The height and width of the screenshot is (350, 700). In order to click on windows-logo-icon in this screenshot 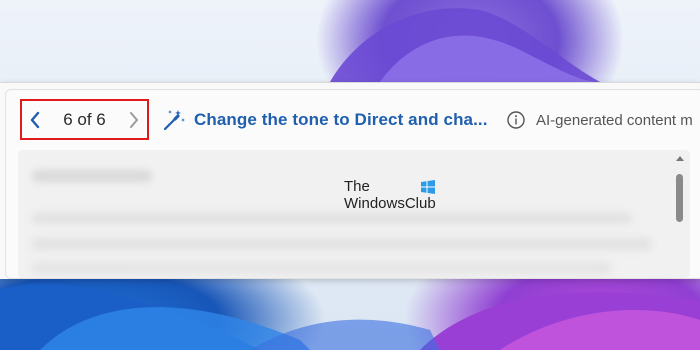, I will do `click(428, 187)`.